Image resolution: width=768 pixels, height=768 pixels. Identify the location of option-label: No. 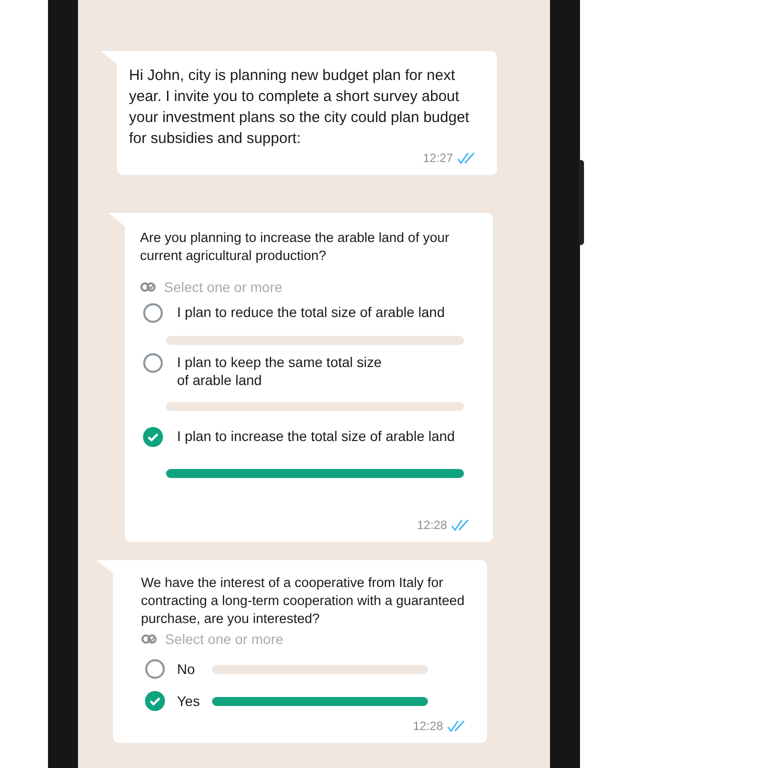
(186, 669).